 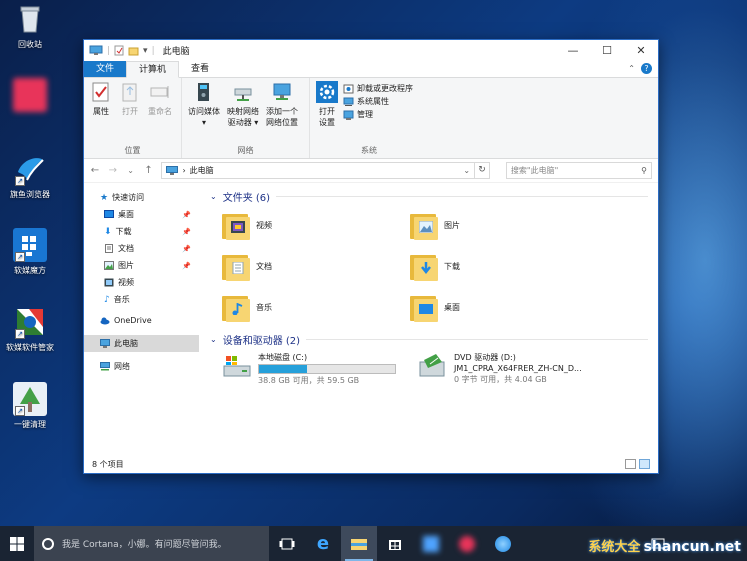 What do you see at coordinates (614, 547) in the screenshot?
I see `watermark-brand: 系统大全` at bounding box center [614, 547].